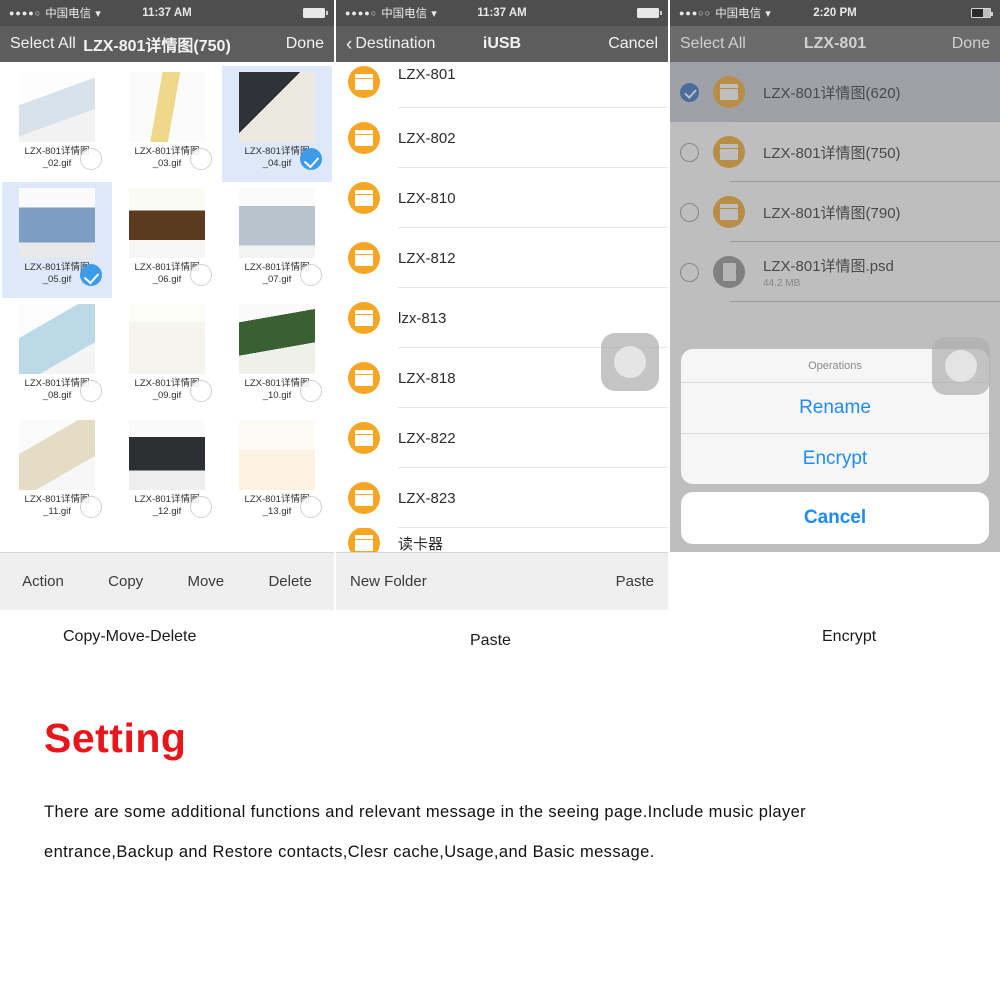 This screenshot has width=1000, height=1000. Describe the element at coordinates (649, 13) in the screenshot. I see `battery-icon` at that location.